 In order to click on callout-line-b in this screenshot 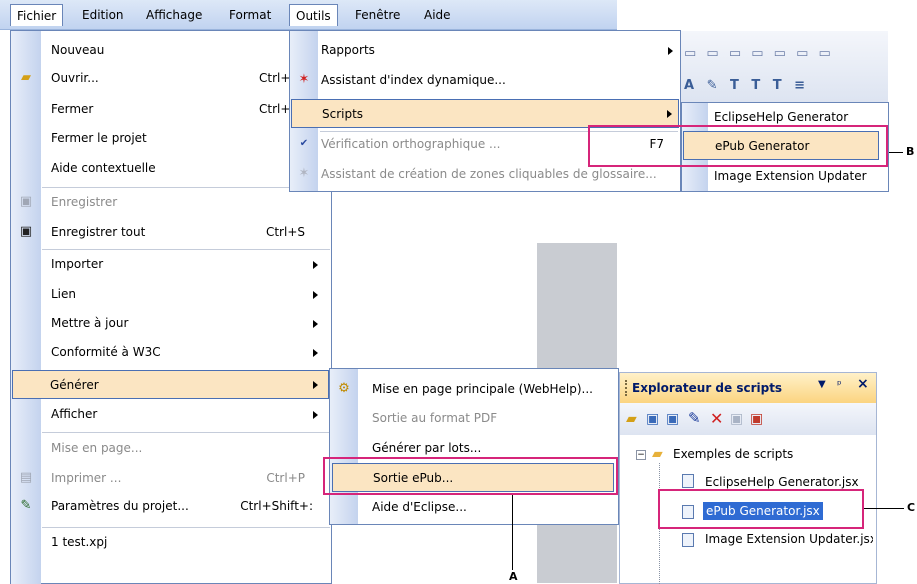, I will do `click(896, 152)`.